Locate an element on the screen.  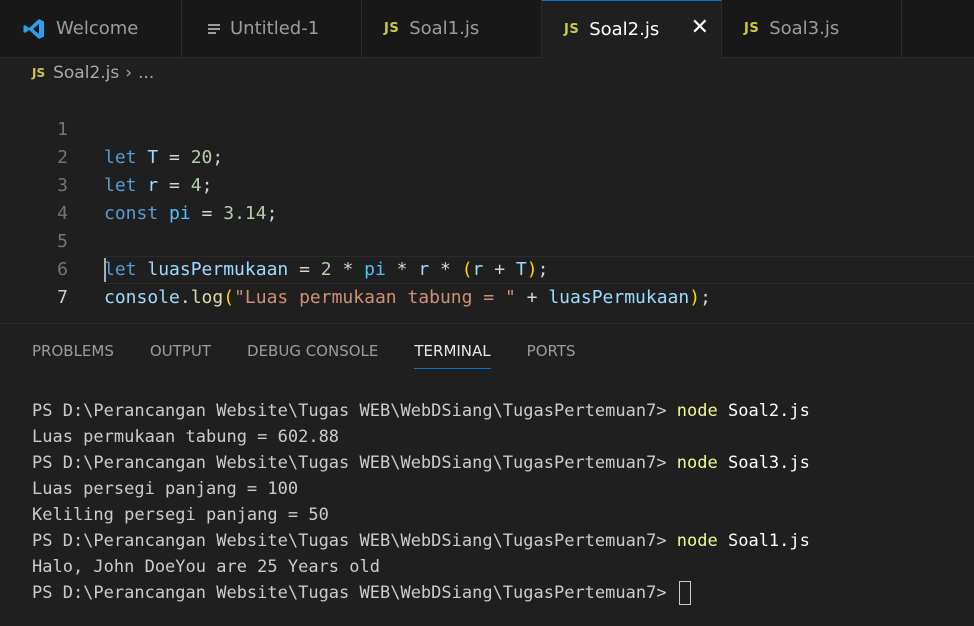
chevron-right-icon: › is located at coordinates (129, 73).